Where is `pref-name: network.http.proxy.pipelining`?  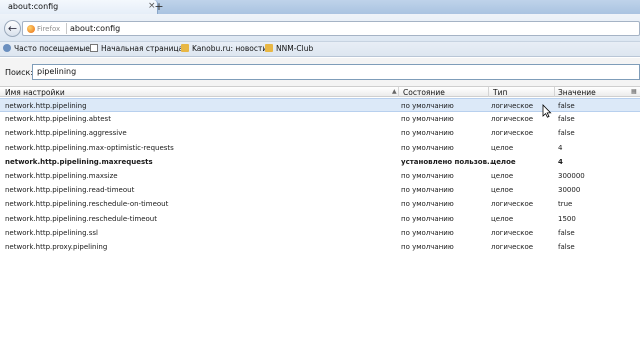 pref-name: network.http.proxy.pipelining is located at coordinates (56, 246).